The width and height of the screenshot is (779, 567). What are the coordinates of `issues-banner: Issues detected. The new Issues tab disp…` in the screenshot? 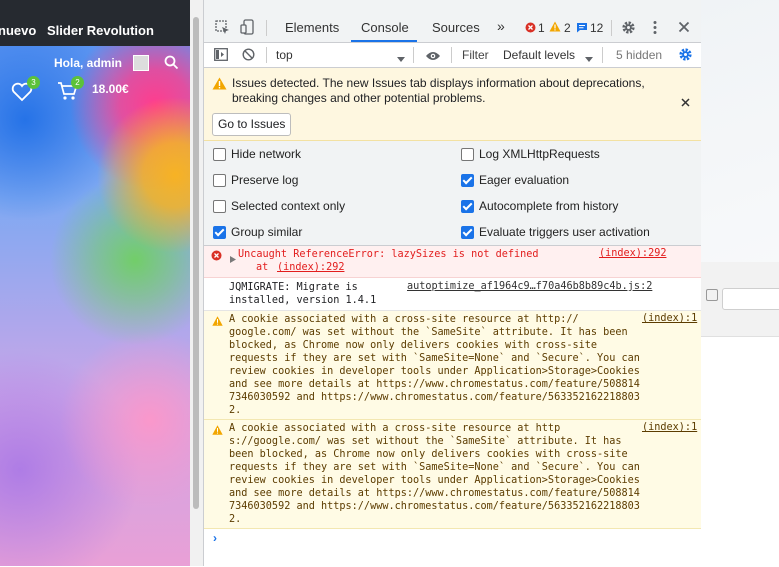 It's located at (452, 104).